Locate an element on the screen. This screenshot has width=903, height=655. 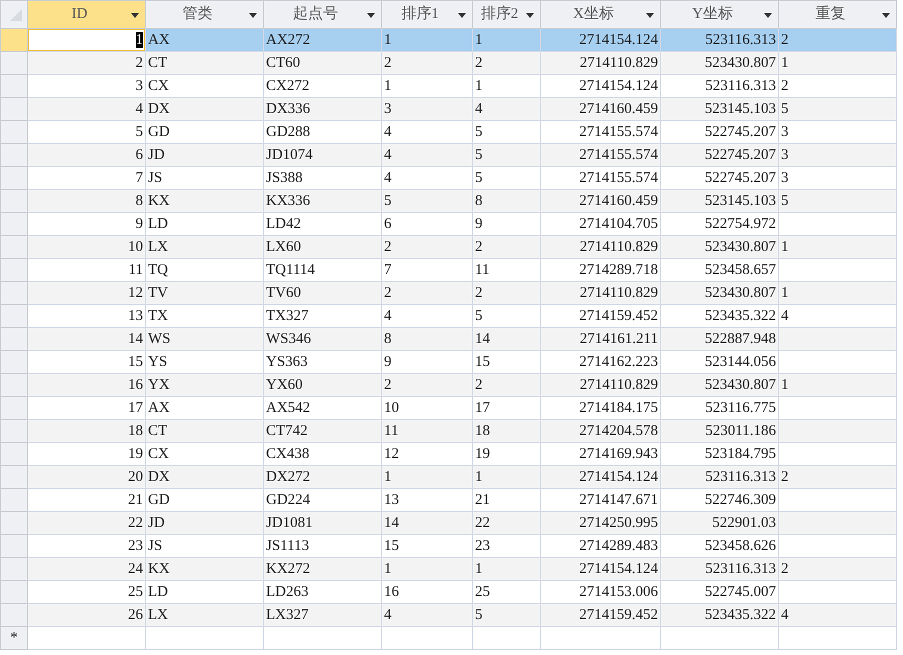
table-cell: AX272 is located at coordinates (323, 40).